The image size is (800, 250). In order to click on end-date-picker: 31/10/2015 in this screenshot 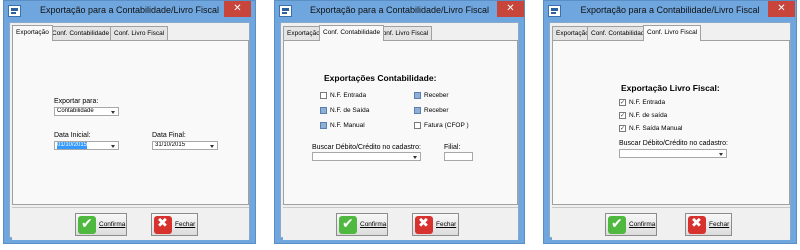, I will do `click(185, 145)`.